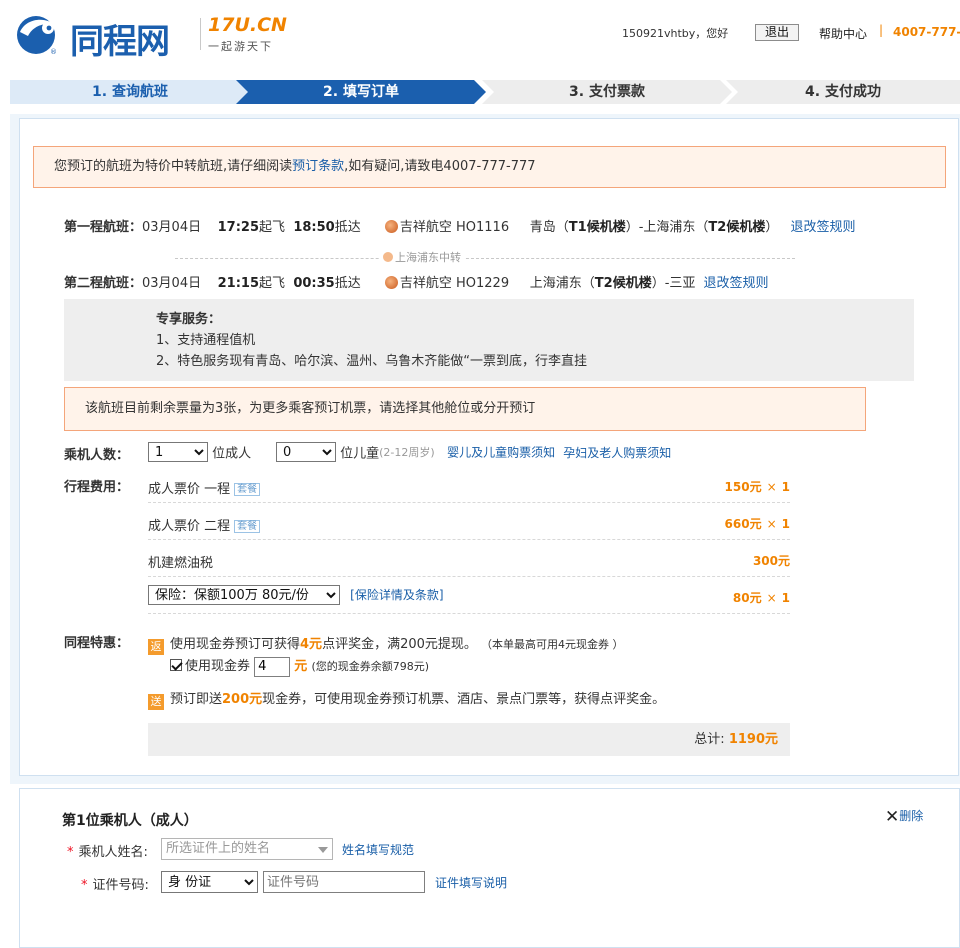 The image size is (960, 948). Describe the element at coordinates (454, 227) in the screenshot. I see `airline-flight-no: 吉祥航空 HO1116` at that location.